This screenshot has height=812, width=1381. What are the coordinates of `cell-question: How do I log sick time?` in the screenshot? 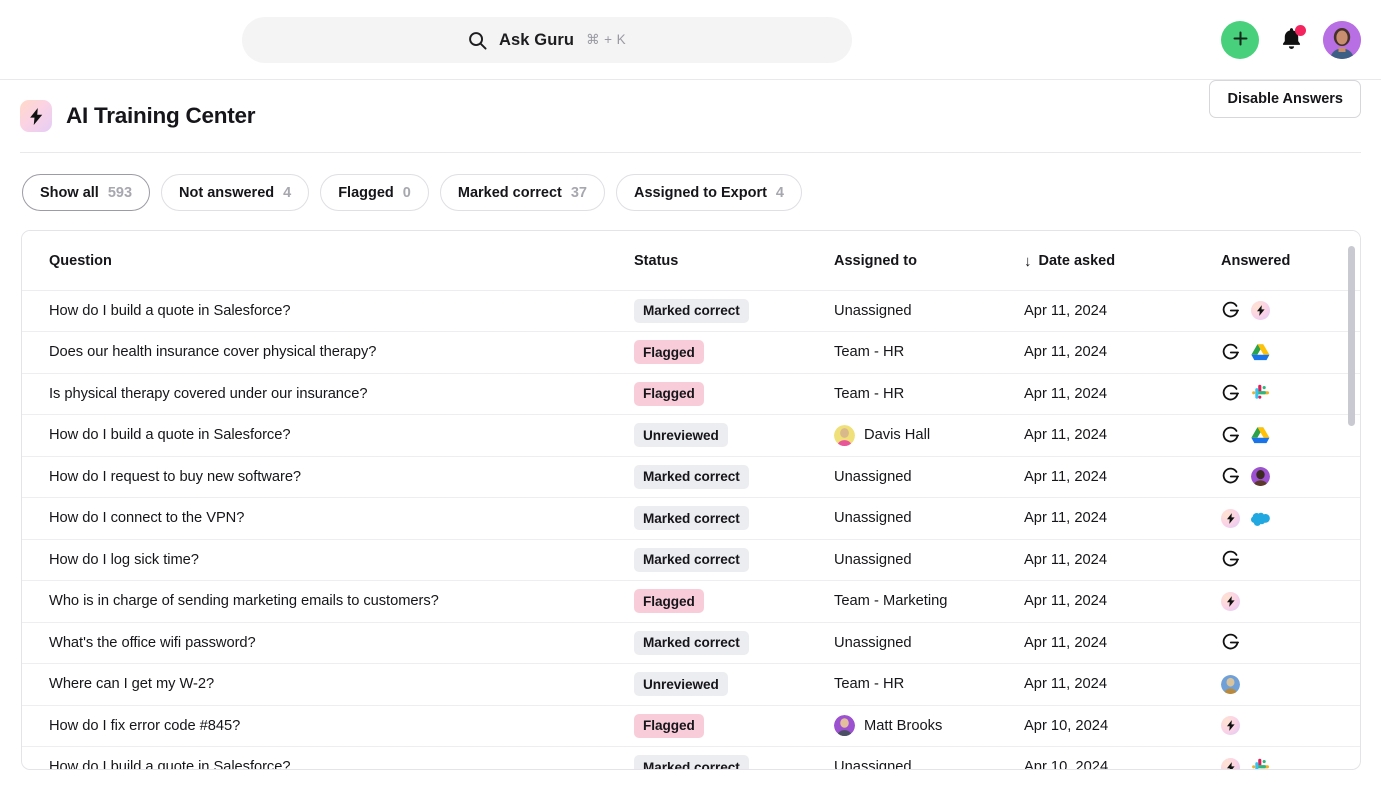 It's located at (328, 560).